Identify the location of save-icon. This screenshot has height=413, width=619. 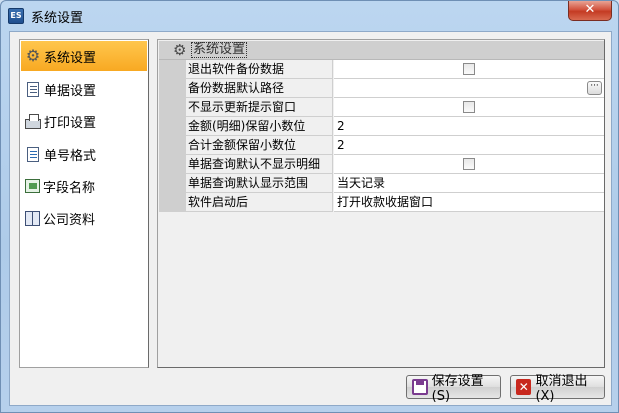
(420, 387).